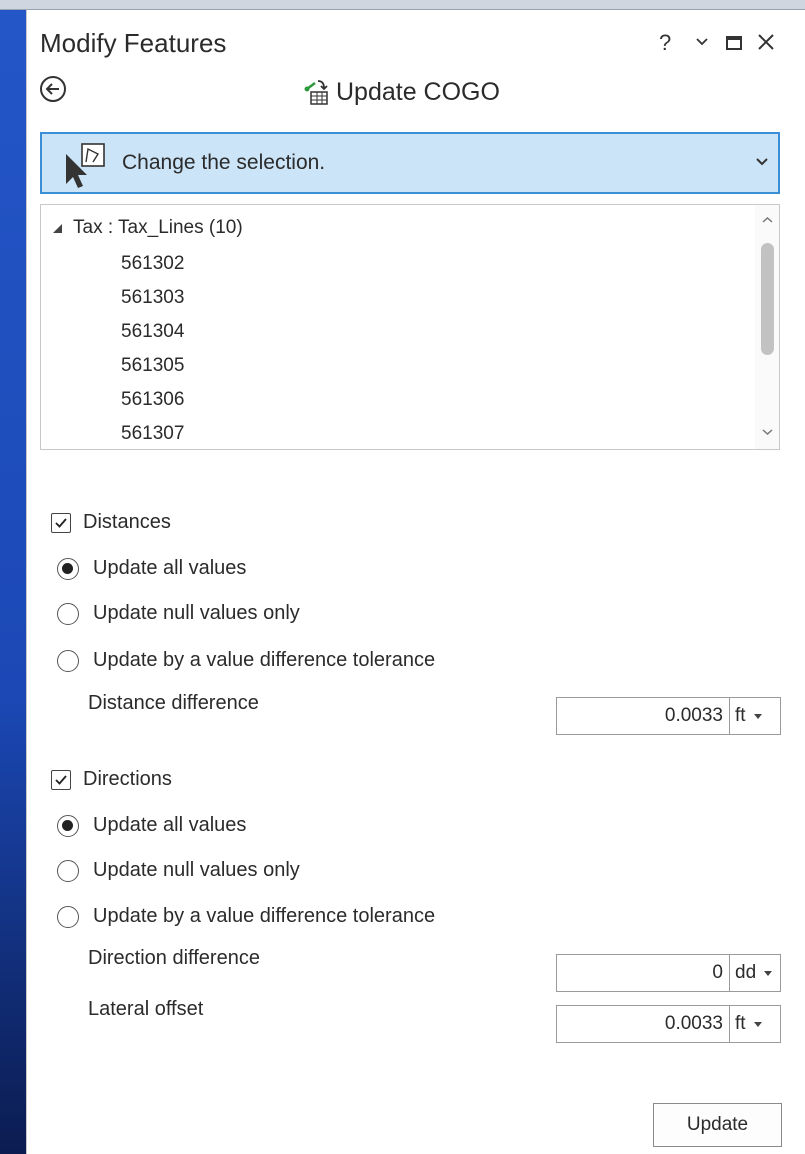  I want to click on update-button: Update, so click(717, 1125).